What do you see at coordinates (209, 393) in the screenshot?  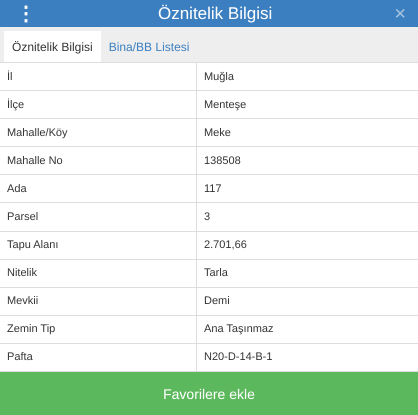 I see `favorite-button: Favorilere ekle` at bounding box center [209, 393].